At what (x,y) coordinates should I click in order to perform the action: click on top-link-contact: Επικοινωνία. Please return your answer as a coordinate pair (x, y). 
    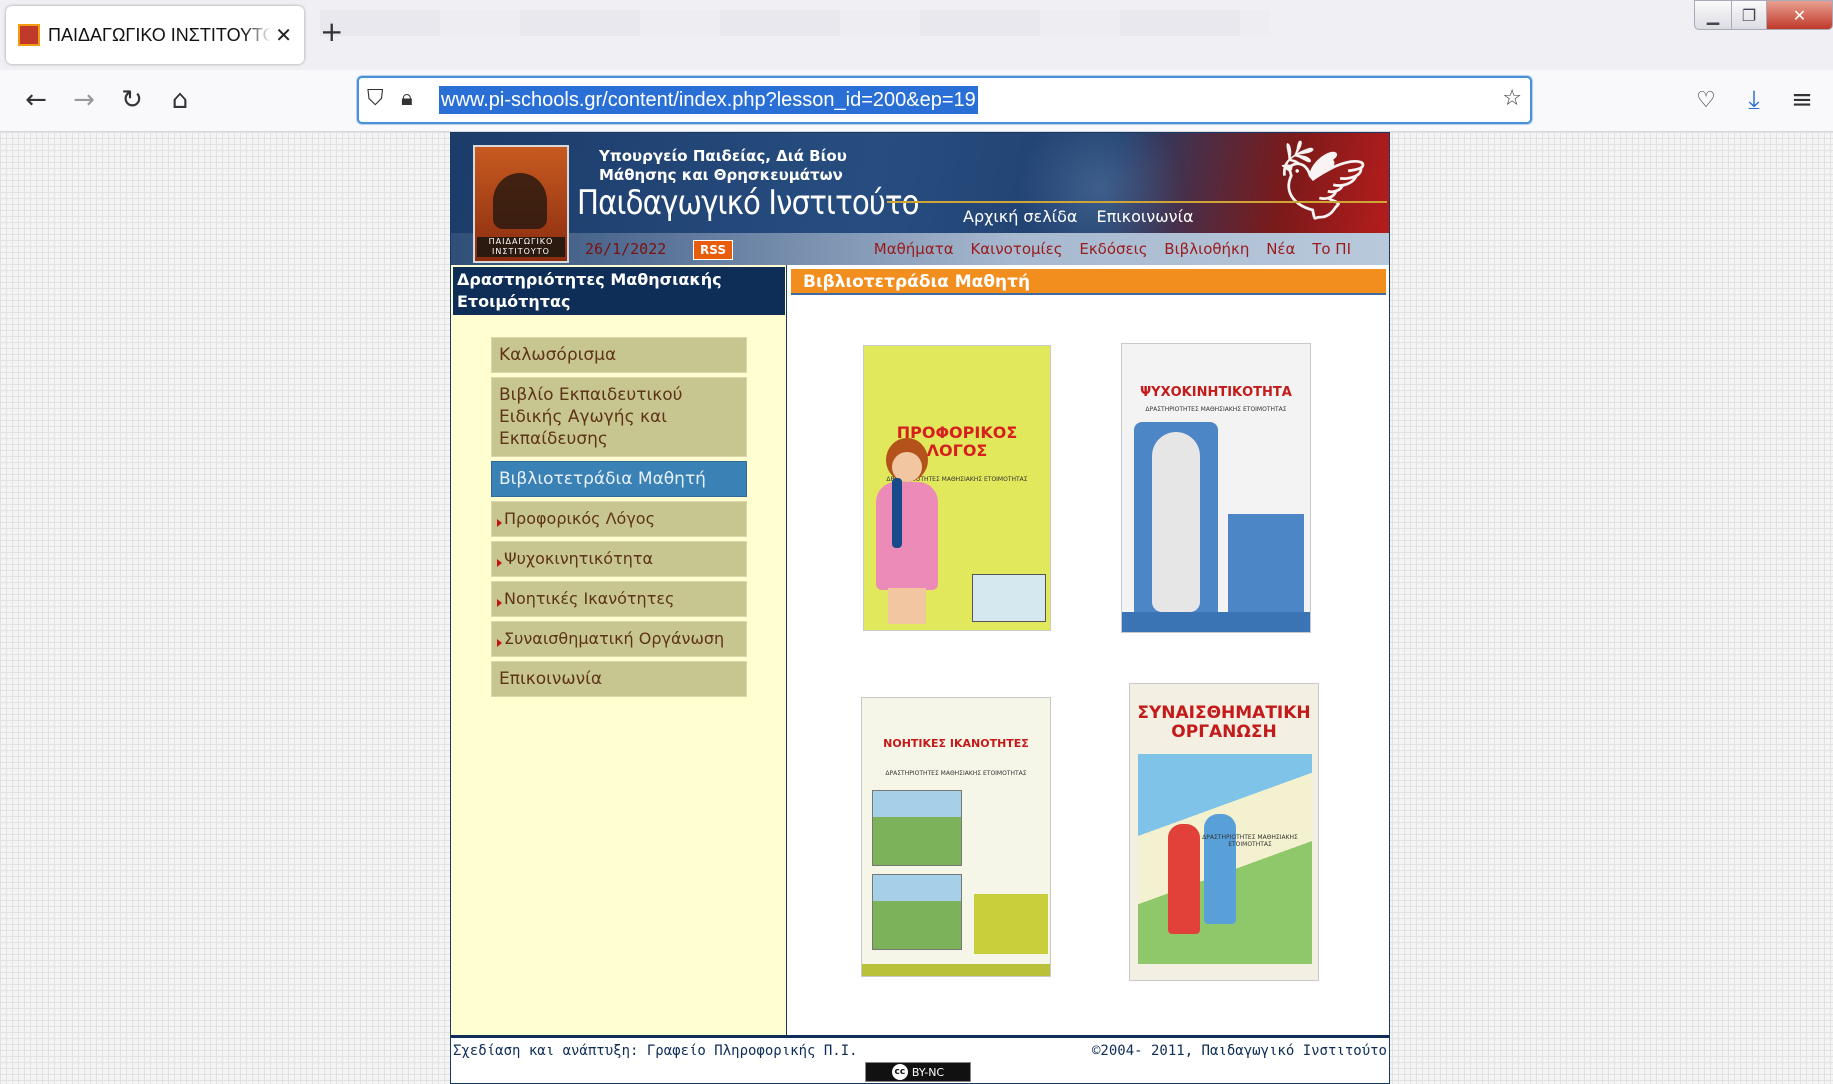
    Looking at the image, I should click on (1145, 216).